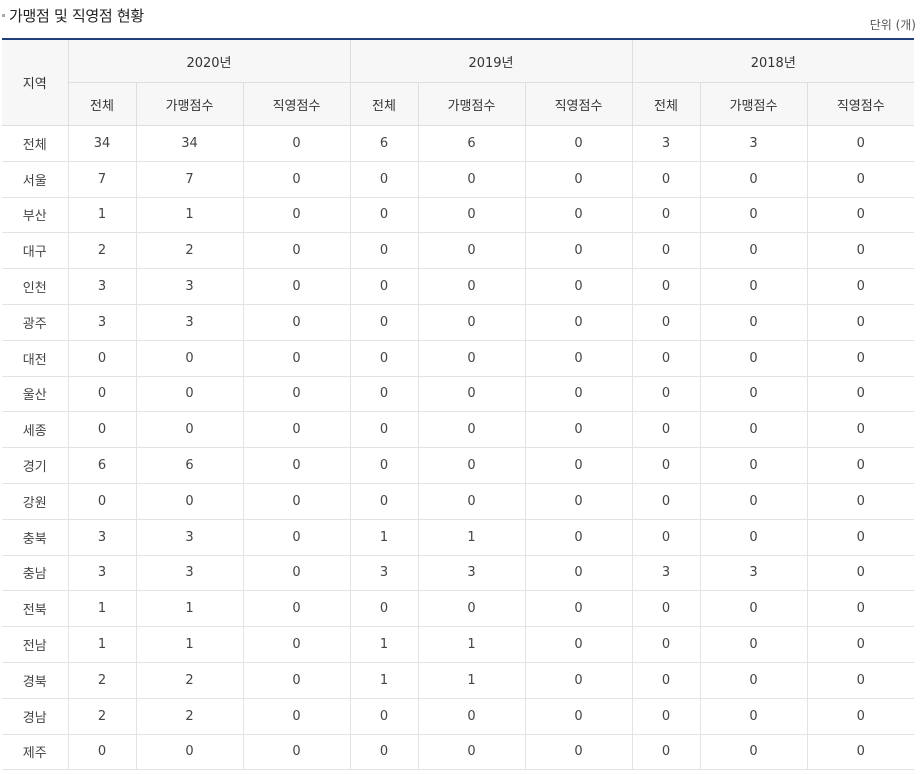  Describe the element at coordinates (101, 104) in the screenshot. I see `column-header-total: 전체` at that location.